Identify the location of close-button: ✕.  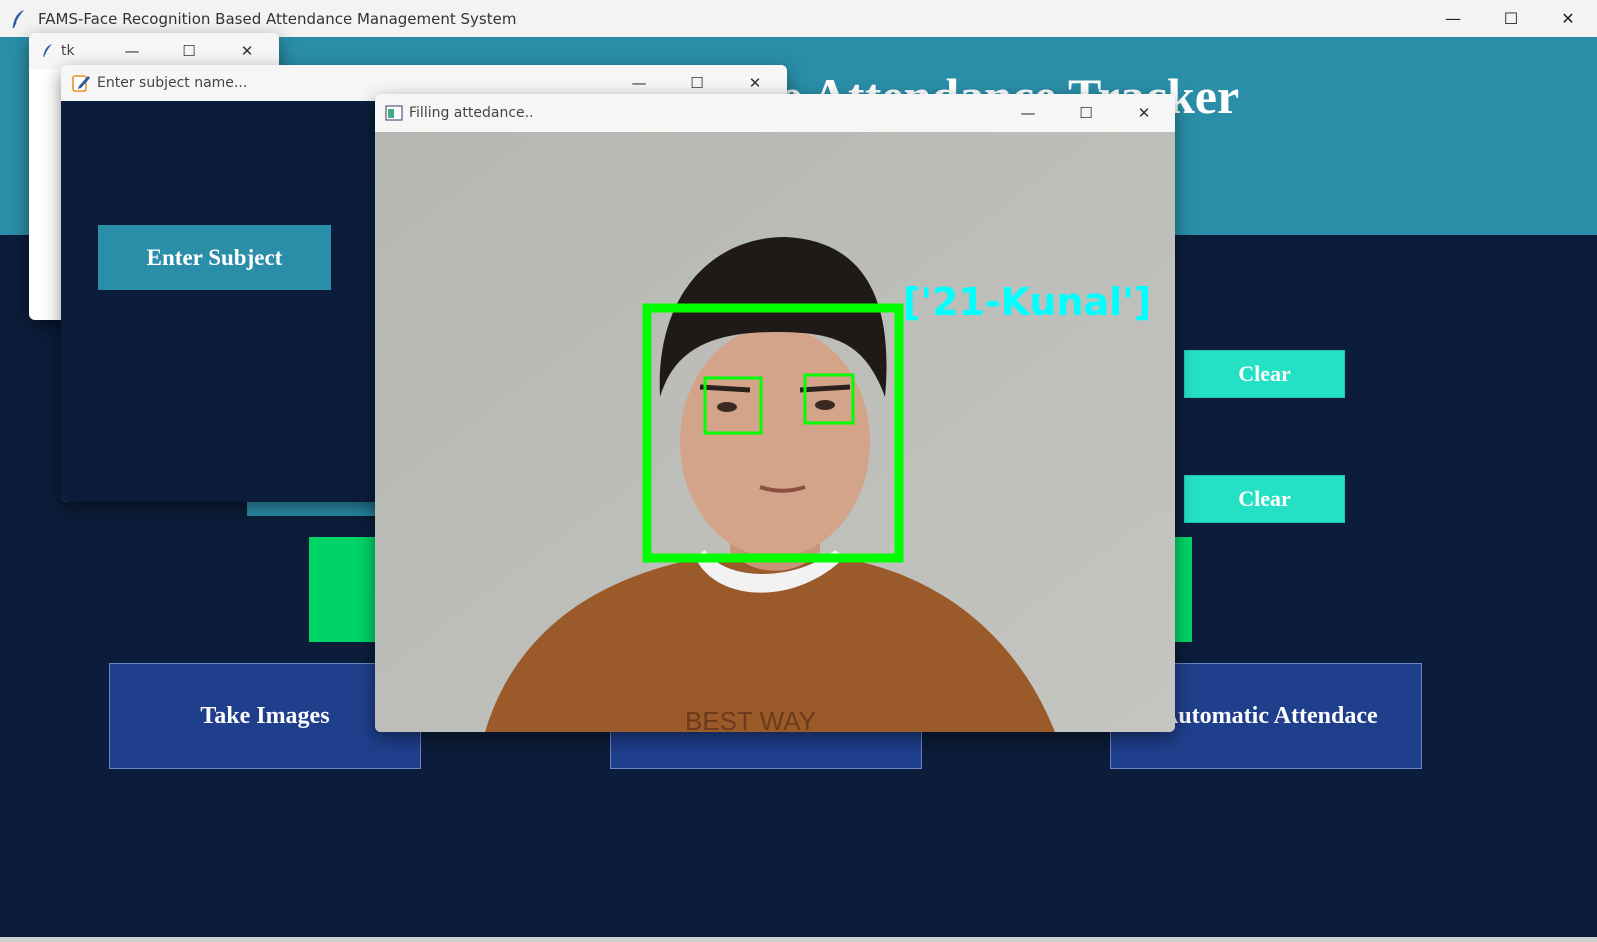
(1568, 18).